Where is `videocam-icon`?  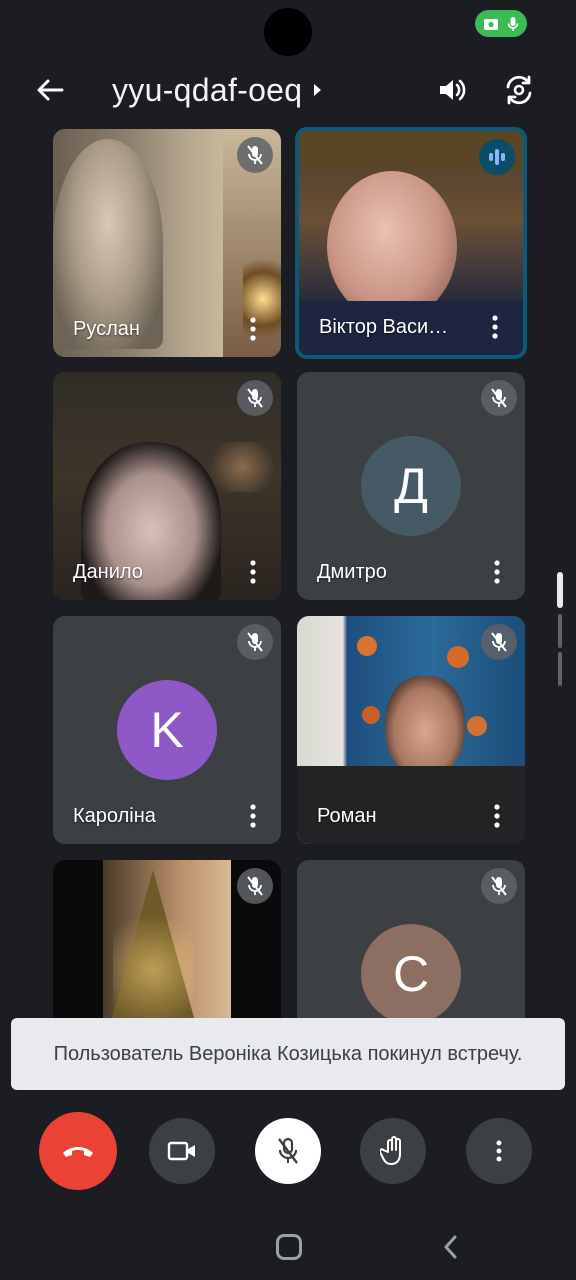
videocam-icon is located at coordinates (181, 1151).